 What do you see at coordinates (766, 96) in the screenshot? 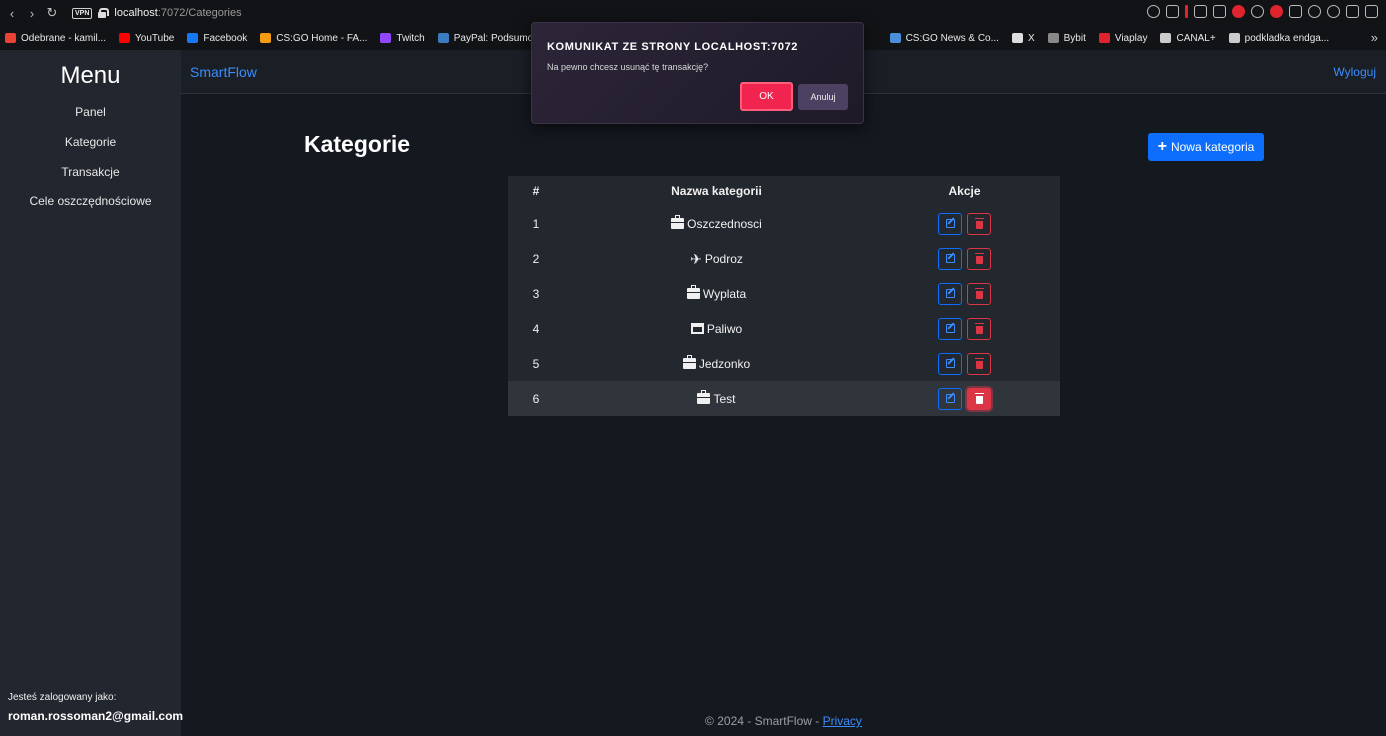
I see `dialog-ok-button: OK` at bounding box center [766, 96].